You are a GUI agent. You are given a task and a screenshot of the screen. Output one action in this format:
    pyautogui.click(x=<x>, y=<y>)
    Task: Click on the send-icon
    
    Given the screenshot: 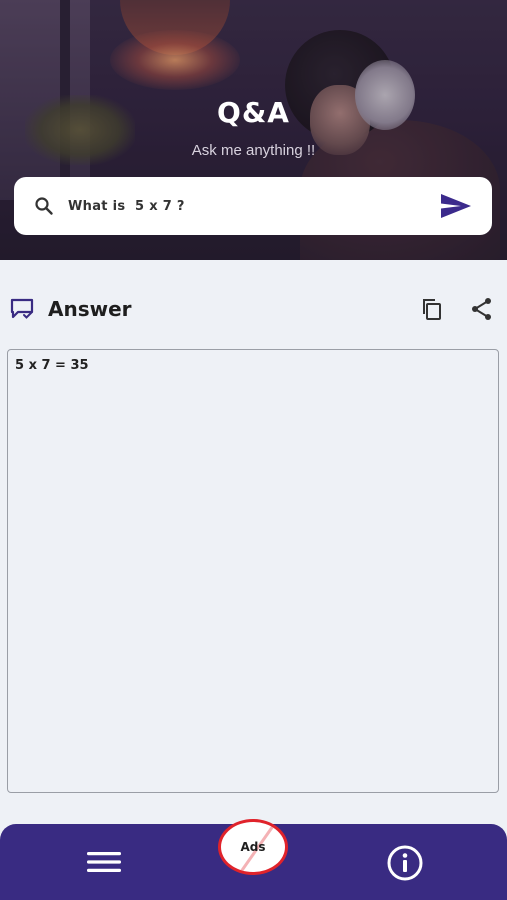 What is the action you would take?
    pyautogui.click(x=456, y=206)
    